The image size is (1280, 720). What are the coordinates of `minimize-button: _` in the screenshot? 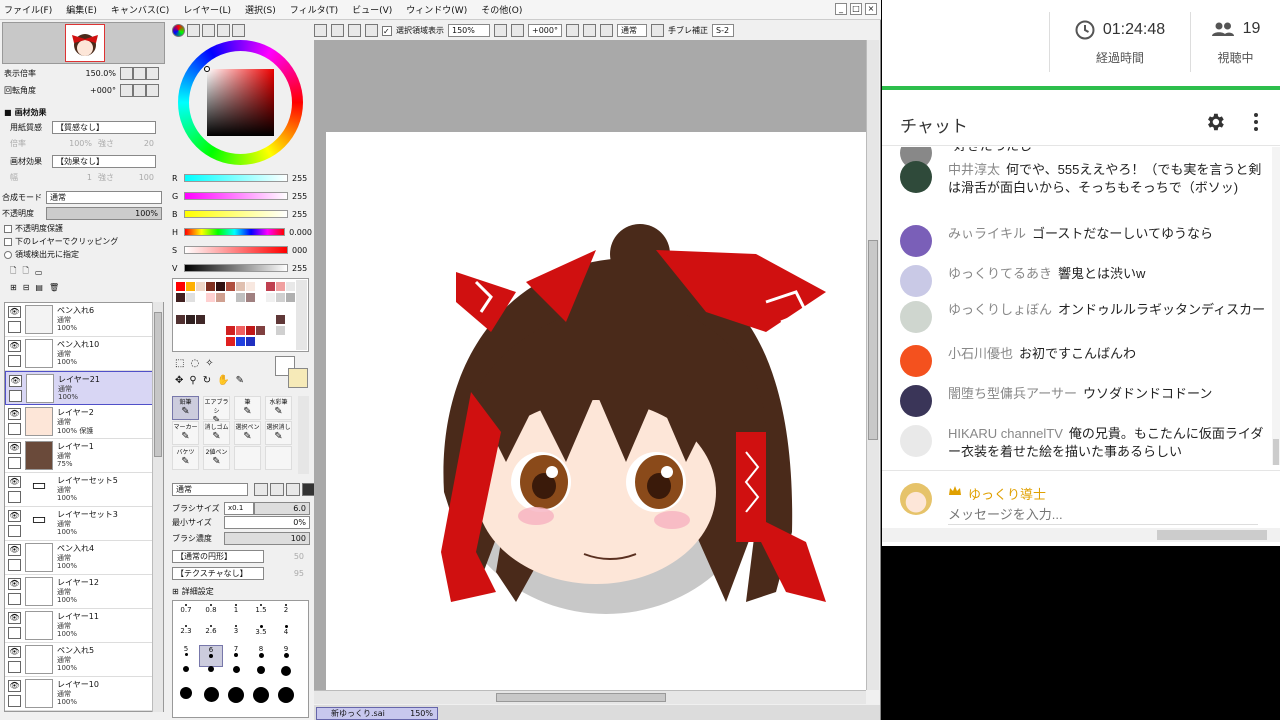 It's located at (841, 9).